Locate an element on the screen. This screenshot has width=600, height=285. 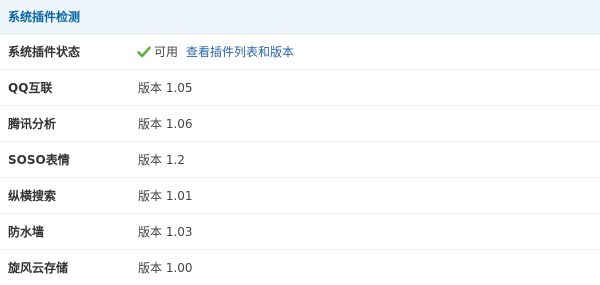
plugin-version: 版本 1.2 is located at coordinates (161, 160).